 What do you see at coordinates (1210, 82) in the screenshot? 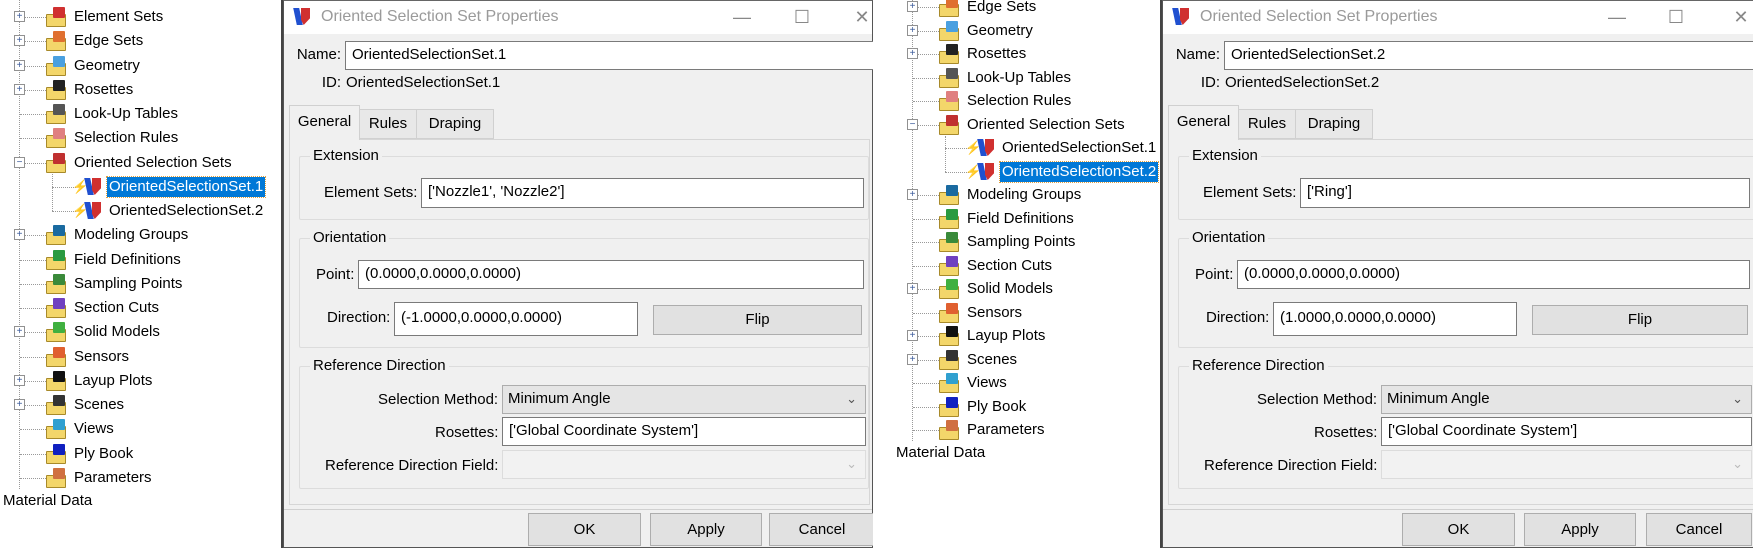
I see `id-label: ID:` at bounding box center [1210, 82].